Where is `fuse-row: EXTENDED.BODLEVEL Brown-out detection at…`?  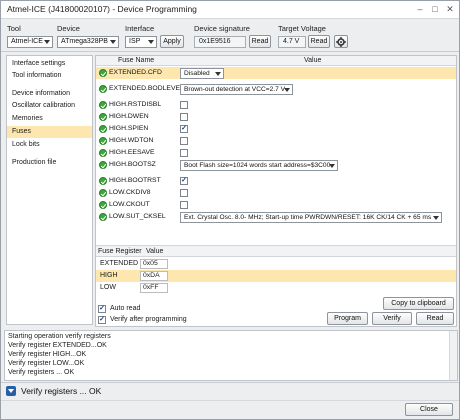 fuse-row: EXTENDED.BODLEVEL Brown-out detection at… is located at coordinates (276, 89).